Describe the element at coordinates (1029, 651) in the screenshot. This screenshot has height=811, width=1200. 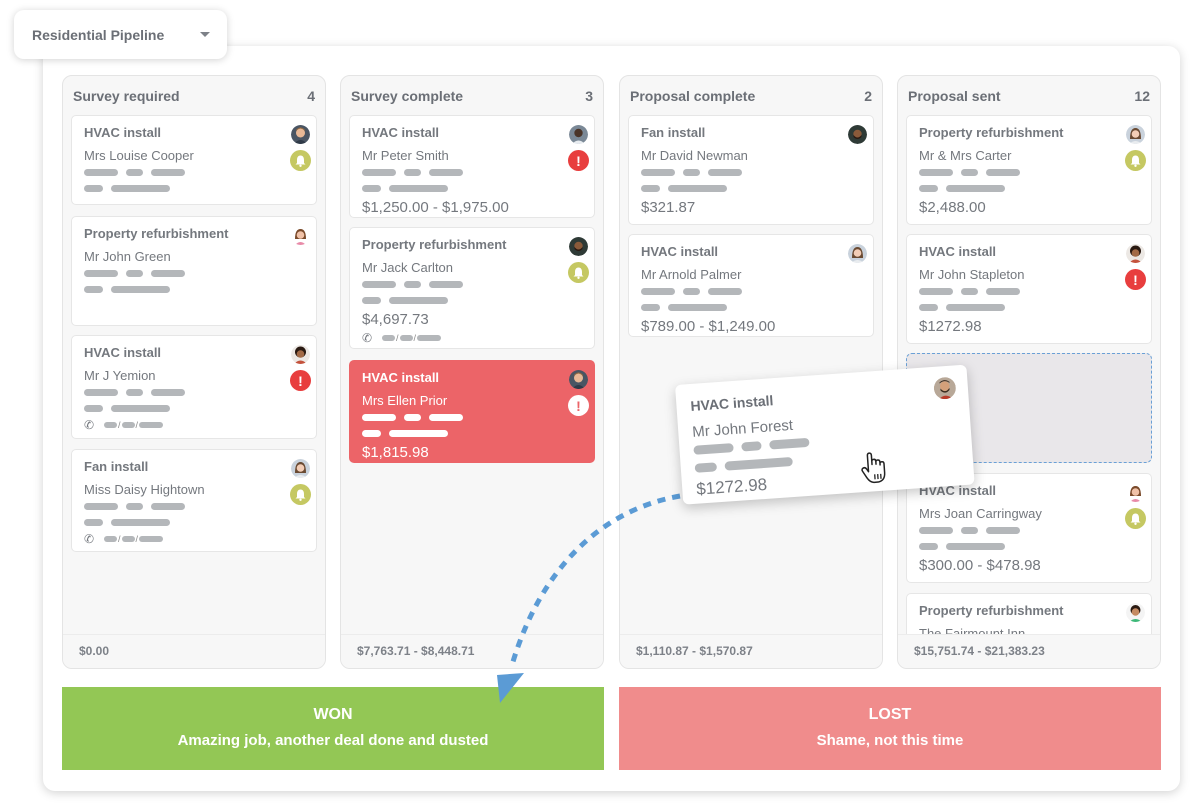
I see `column-total: $15,751.74 - $21,383.23` at that location.